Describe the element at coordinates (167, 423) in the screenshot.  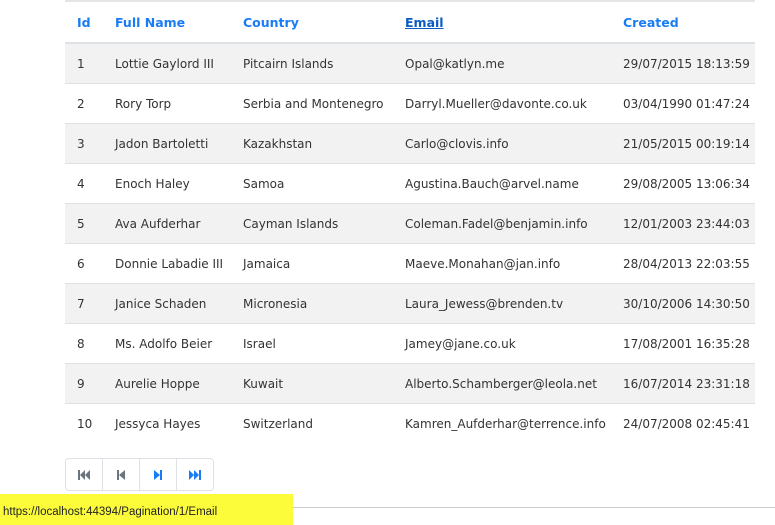
I see `cell-full-name: Jessyca Hayes` at that location.